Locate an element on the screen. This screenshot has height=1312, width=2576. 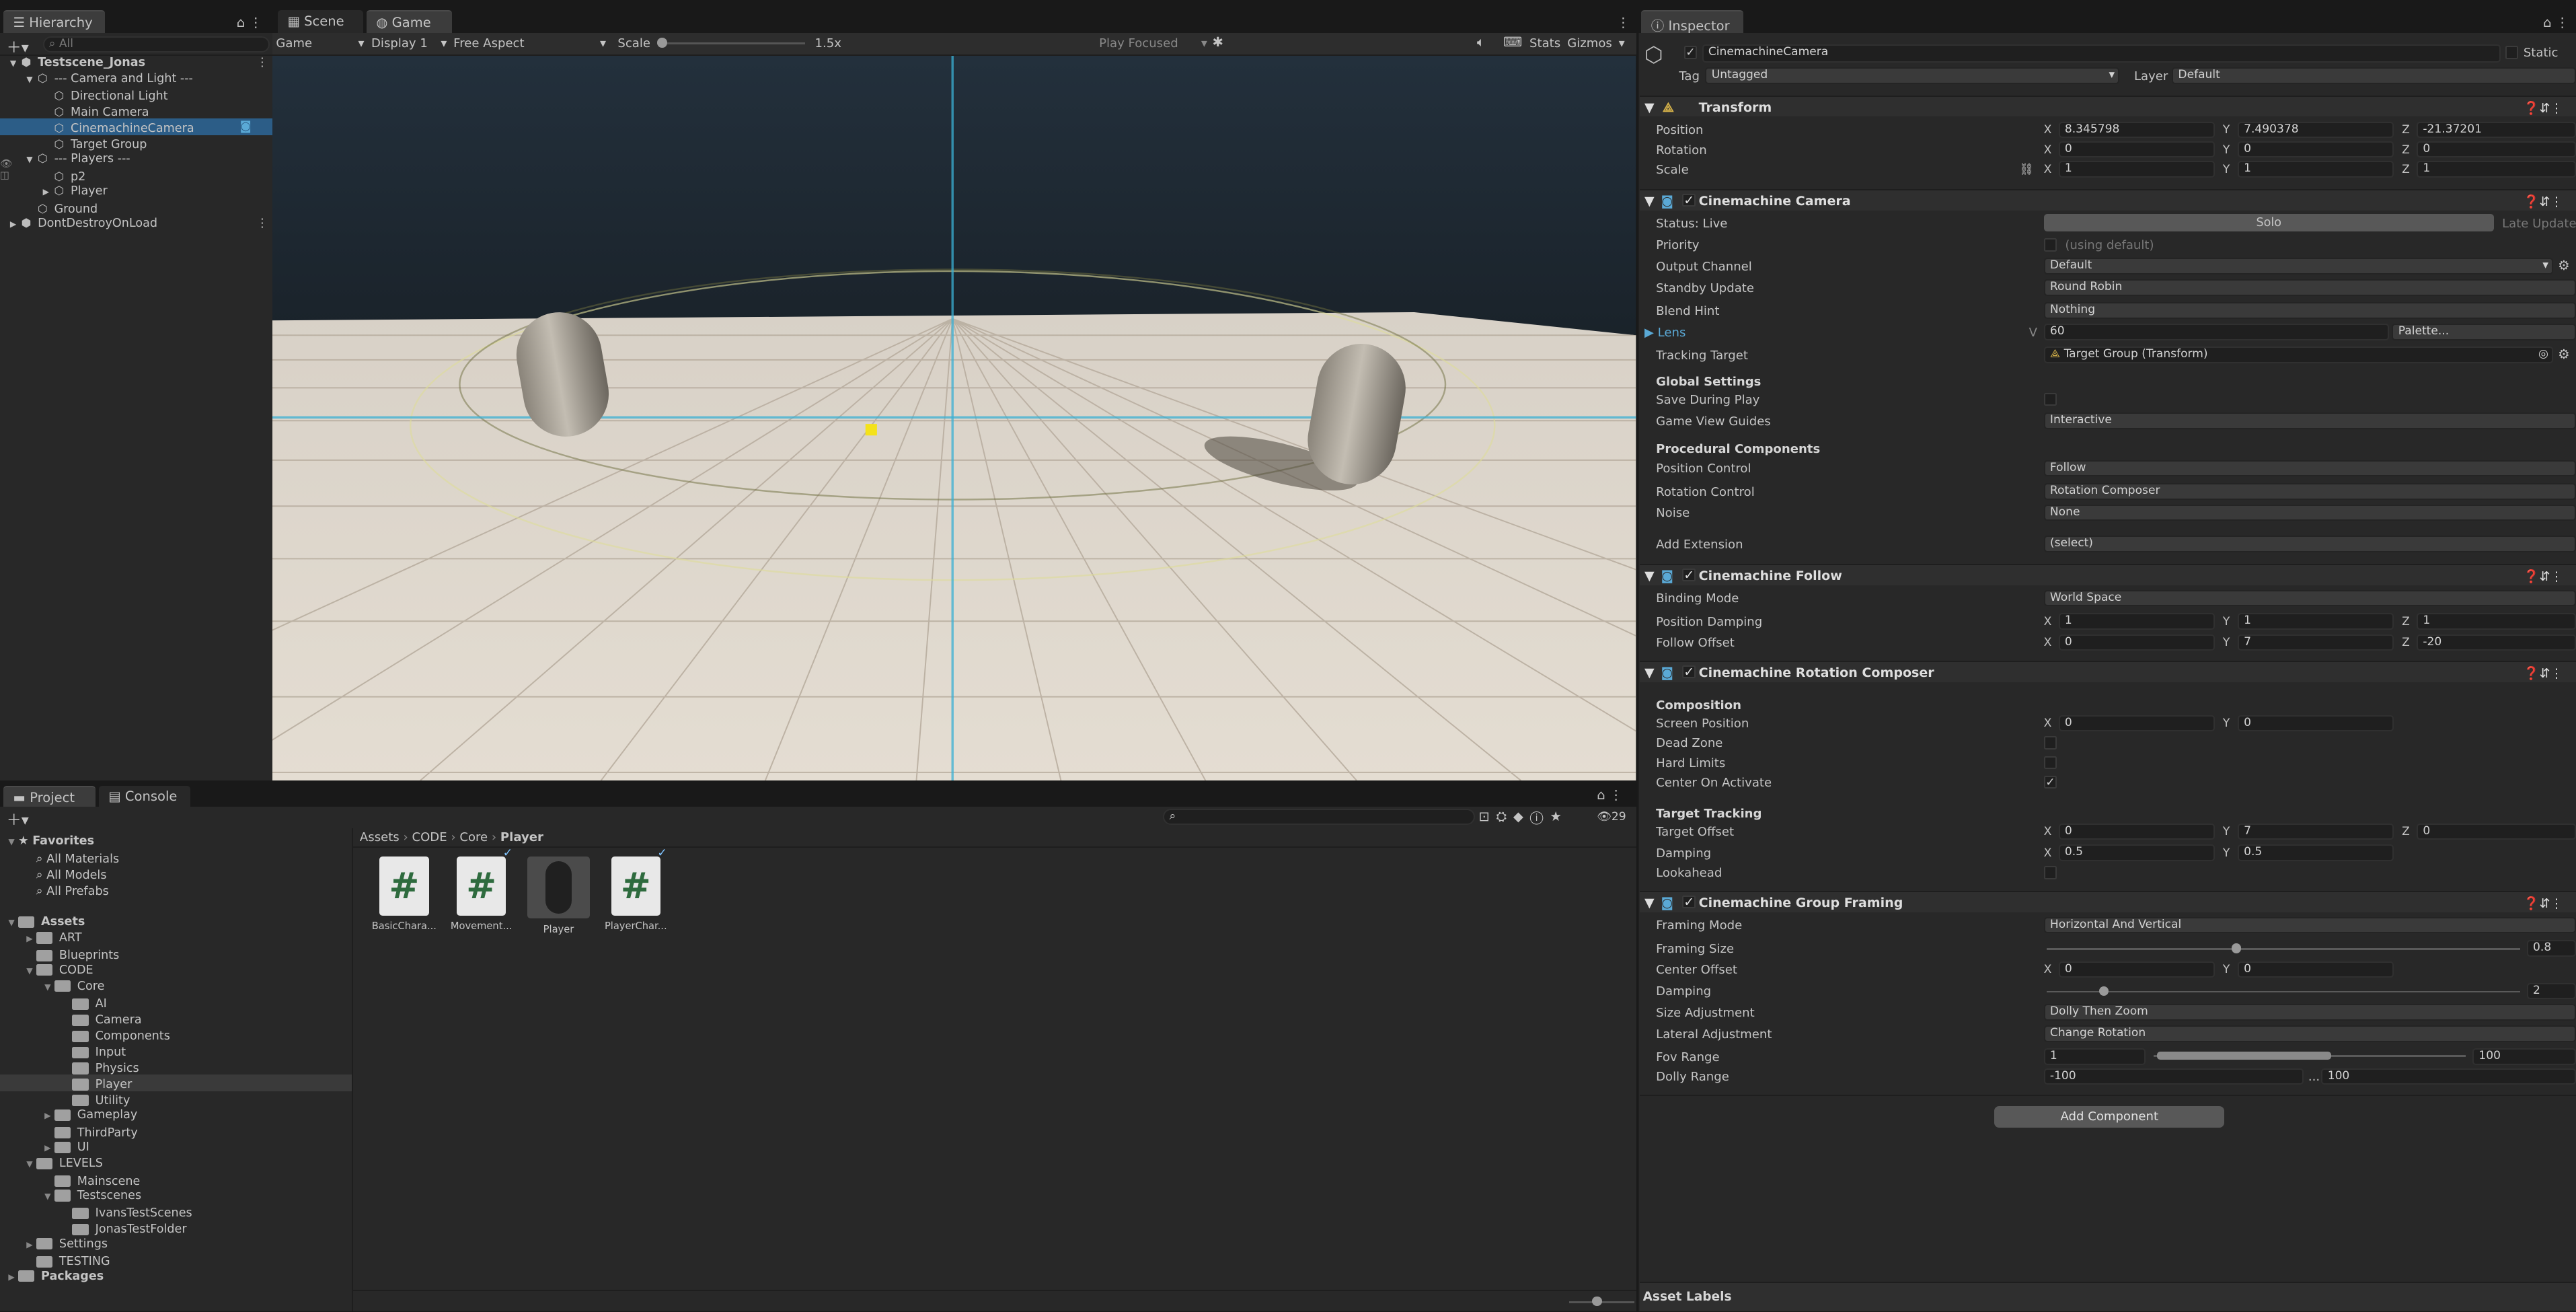
visibility-icon: 👁 ◫ is located at coordinates (11, 169).